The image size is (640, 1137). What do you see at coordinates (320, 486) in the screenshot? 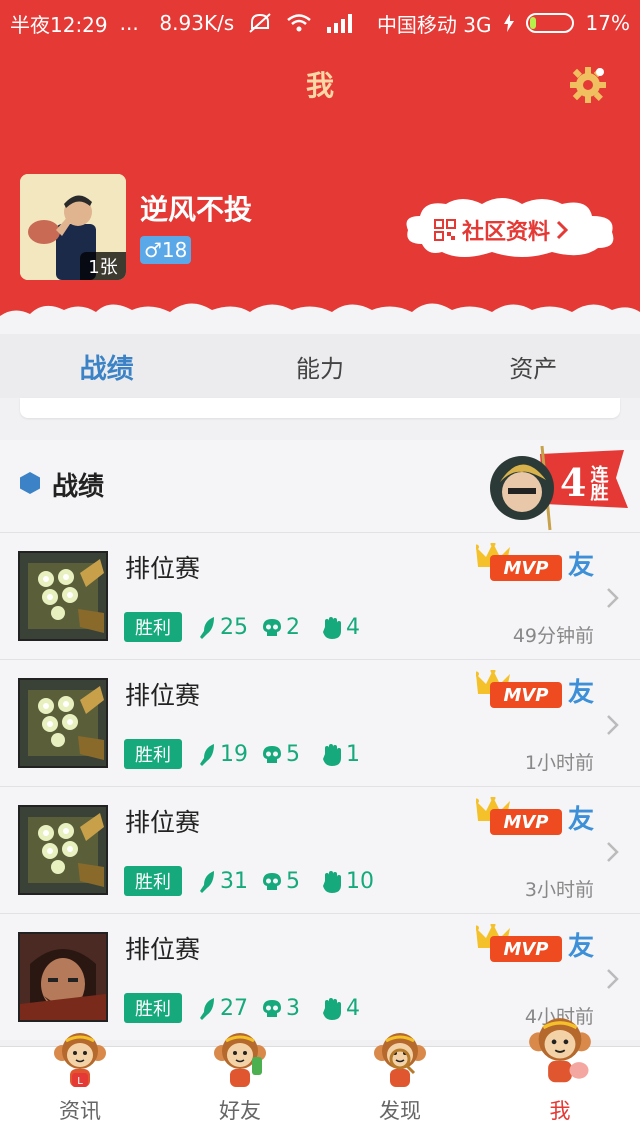
I see `record-section-header: 战绩 4 连胜` at bounding box center [320, 486].